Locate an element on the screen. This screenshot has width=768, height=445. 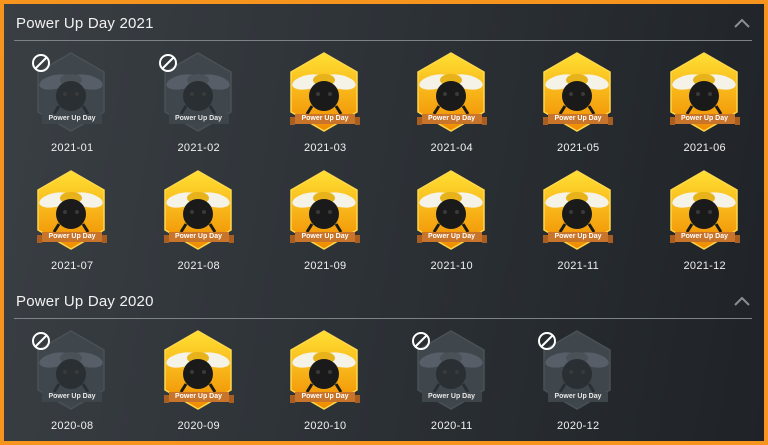
badge-2021-05: Power Up Day 2021-05 is located at coordinates (578, 100).